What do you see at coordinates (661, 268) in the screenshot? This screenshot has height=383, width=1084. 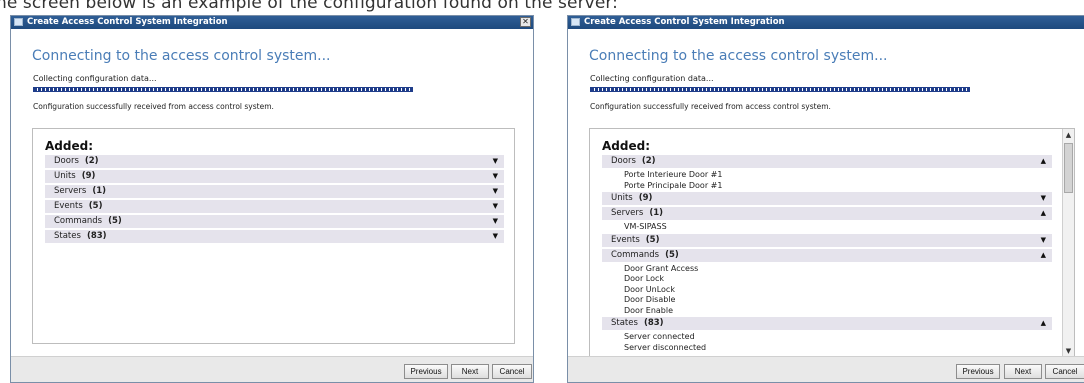 I see `list-item: Door Grant Access` at bounding box center [661, 268].